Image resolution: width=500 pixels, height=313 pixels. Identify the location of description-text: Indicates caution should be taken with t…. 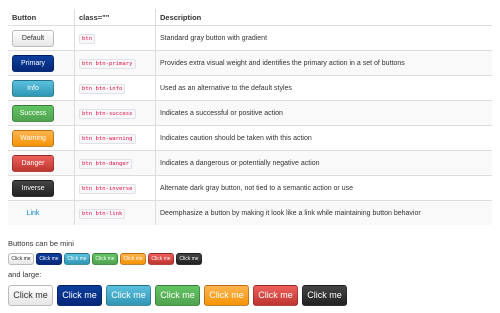
(323, 138).